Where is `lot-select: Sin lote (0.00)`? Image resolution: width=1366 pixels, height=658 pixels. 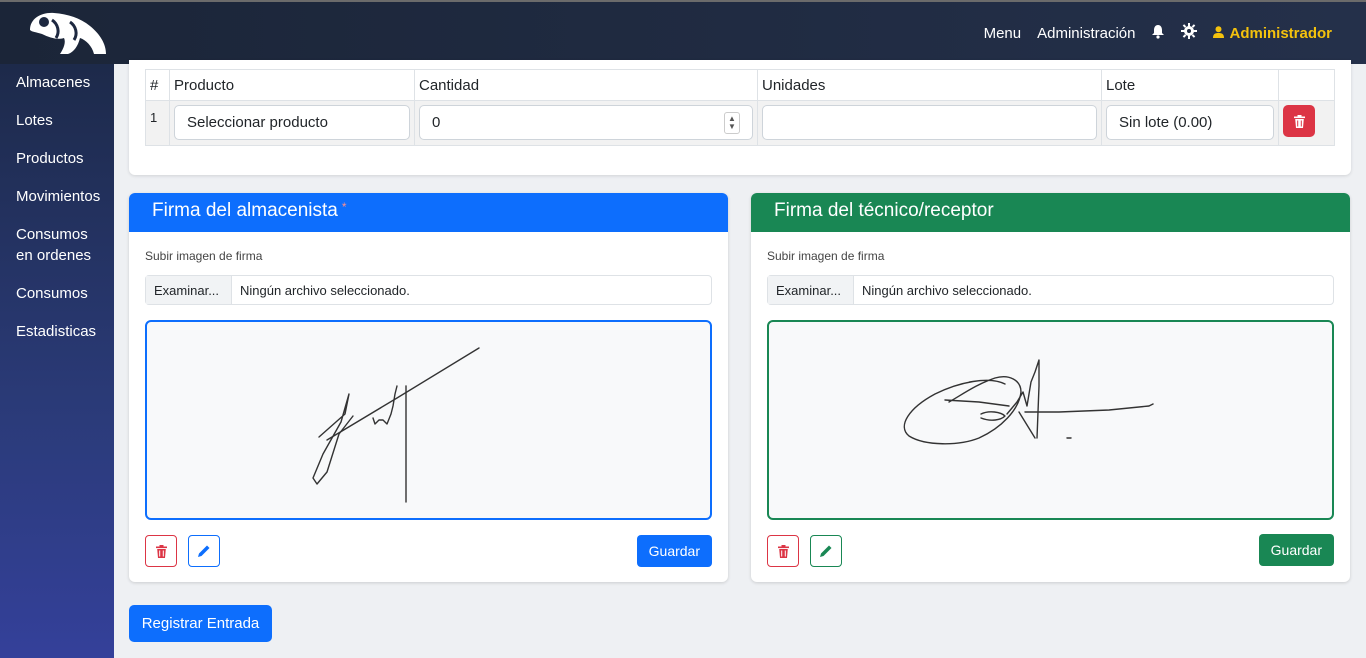 lot-select: Sin lote (0.00) is located at coordinates (1190, 122).